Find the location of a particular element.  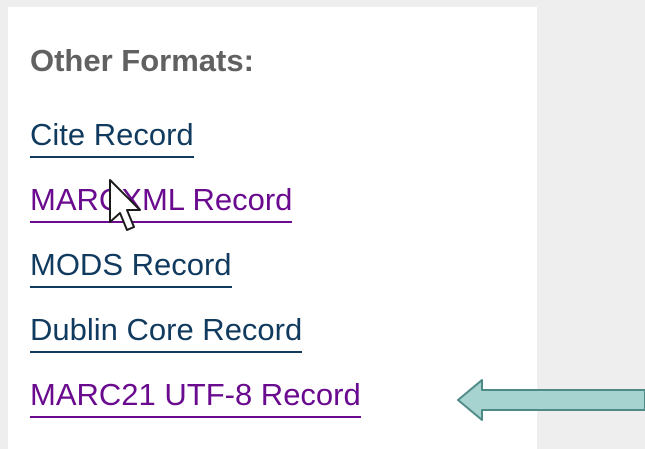

left-arrow-icon is located at coordinates (551, 400).